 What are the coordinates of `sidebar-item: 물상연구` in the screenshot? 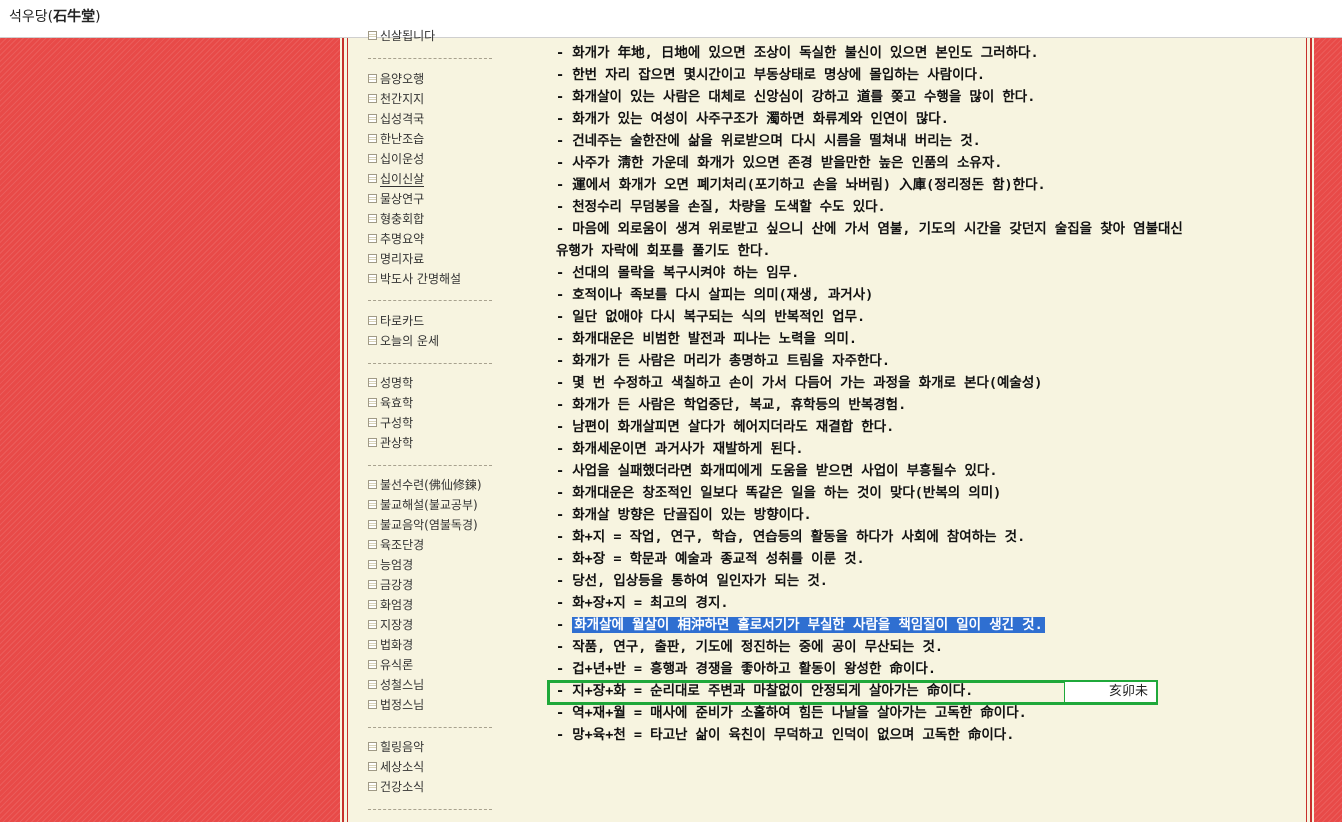 It's located at (396, 199).